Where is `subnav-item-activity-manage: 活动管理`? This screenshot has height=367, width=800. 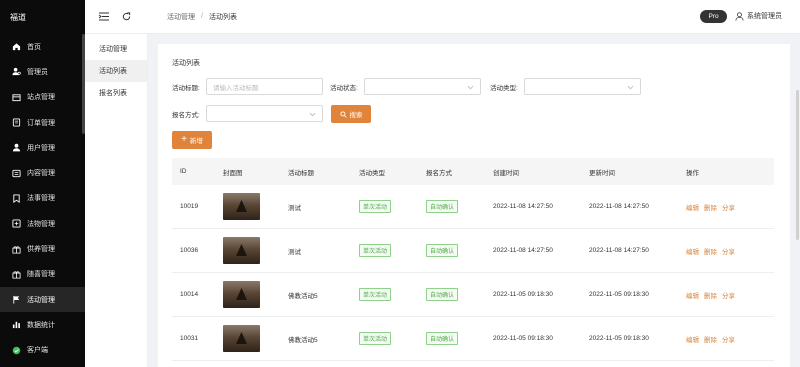
subnav-item-activity-manage: 活动管理 is located at coordinates (116, 49).